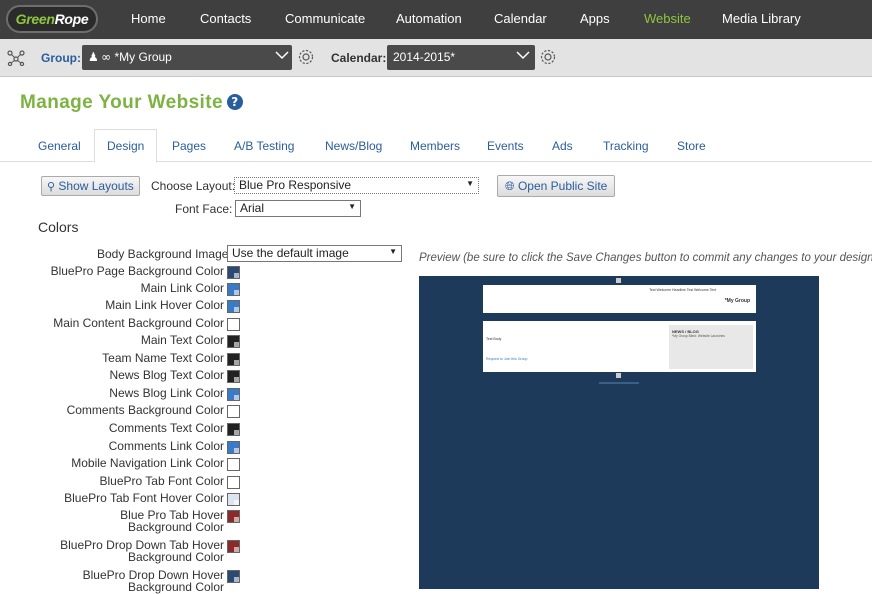 The image size is (872, 594). What do you see at coordinates (187, 57) in the screenshot?
I see `group-select: ♟ ∞ *My Group` at bounding box center [187, 57].